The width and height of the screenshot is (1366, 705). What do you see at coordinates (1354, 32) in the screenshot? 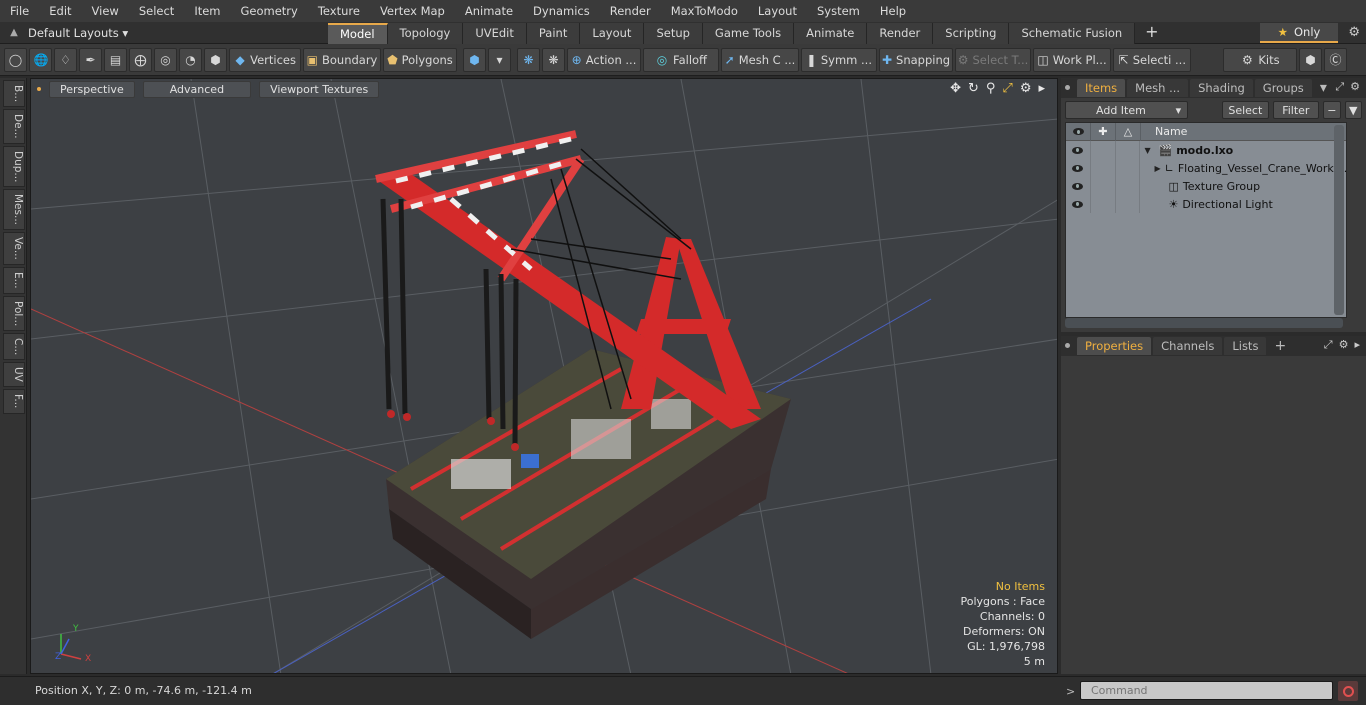
I see `gear-icon: ⚙` at bounding box center [1354, 32].